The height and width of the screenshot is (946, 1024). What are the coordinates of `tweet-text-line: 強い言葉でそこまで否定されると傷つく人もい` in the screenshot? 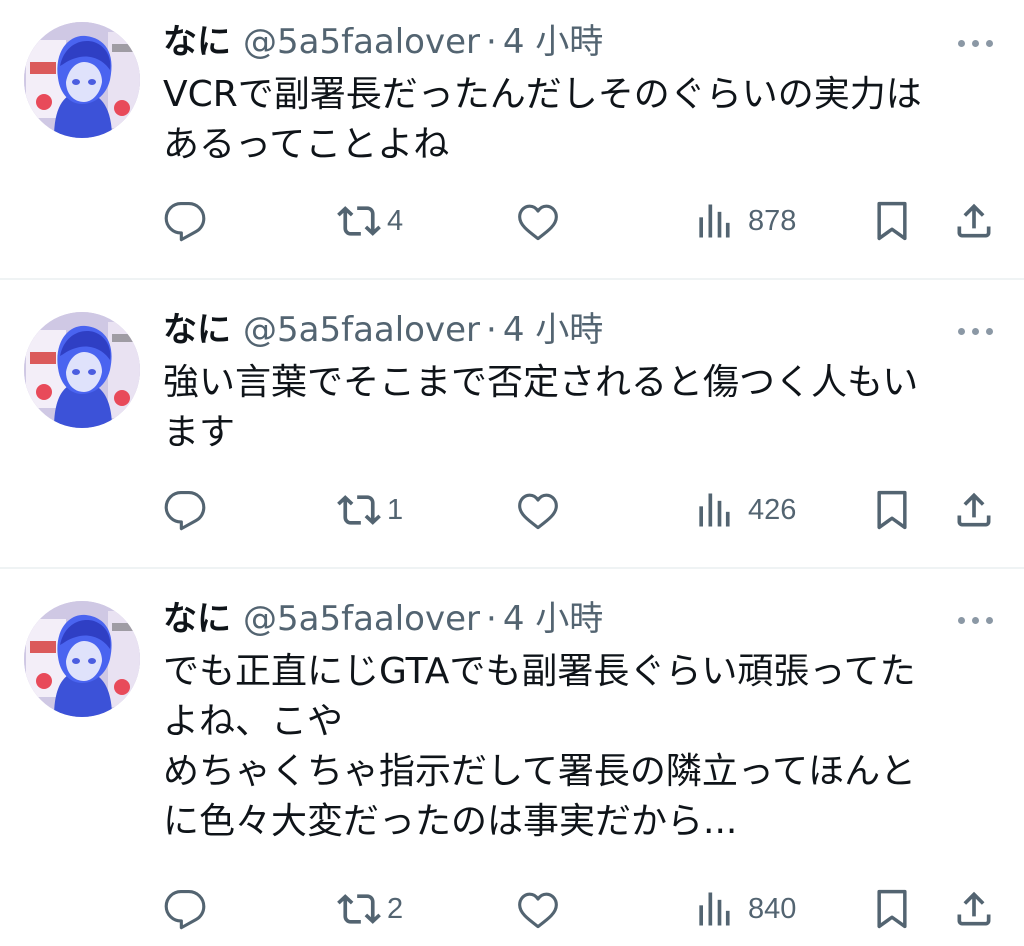 It's located at (541, 382).